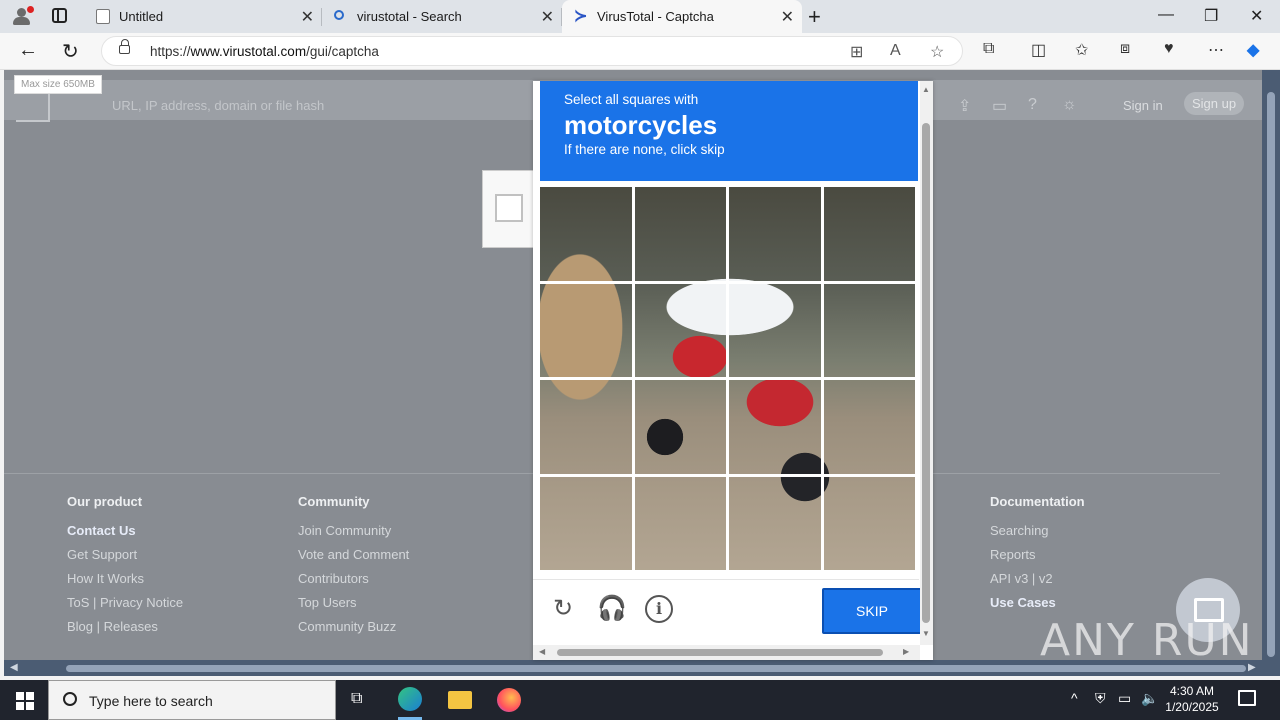 This screenshot has width=1280, height=720. Describe the element at coordinates (612, 609) in the screenshot. I see `audio-challenge-icon: 🎧` at that location.